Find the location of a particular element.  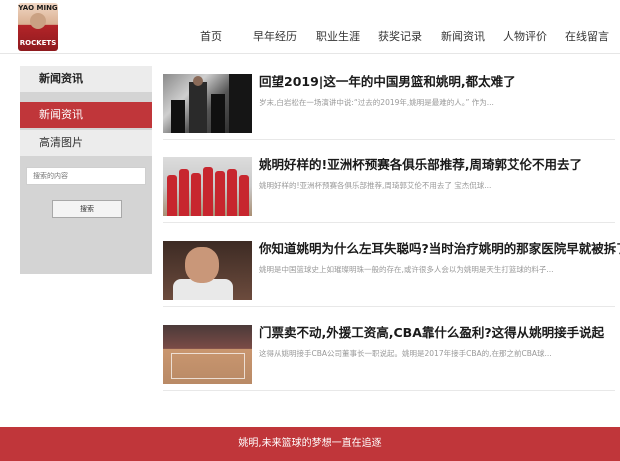

search-button: 搜索 is located at coordinates (87, 209).